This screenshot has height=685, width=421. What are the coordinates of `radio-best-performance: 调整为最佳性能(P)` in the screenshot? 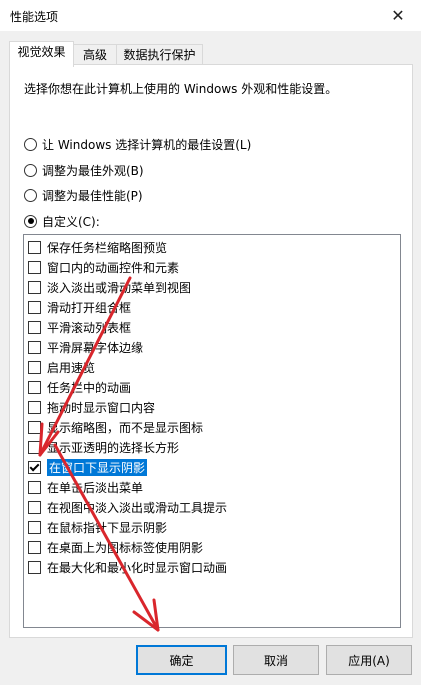 It's located at (83, 195).